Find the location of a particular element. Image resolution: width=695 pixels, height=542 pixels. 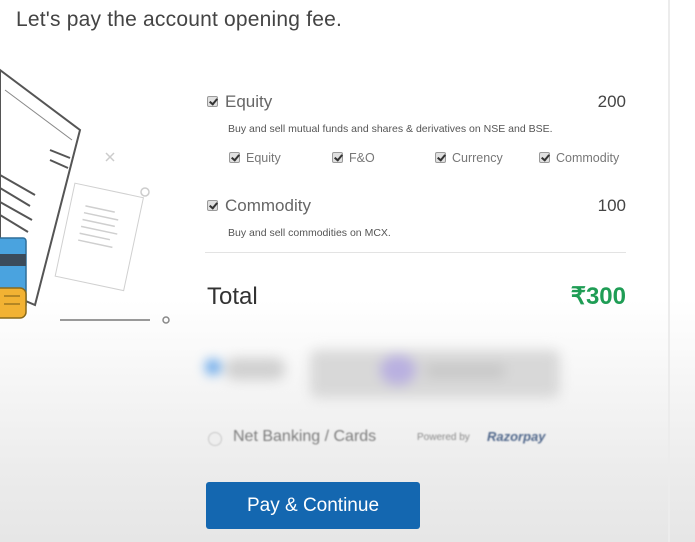

hand-icon is located at coordinates (13, 303).